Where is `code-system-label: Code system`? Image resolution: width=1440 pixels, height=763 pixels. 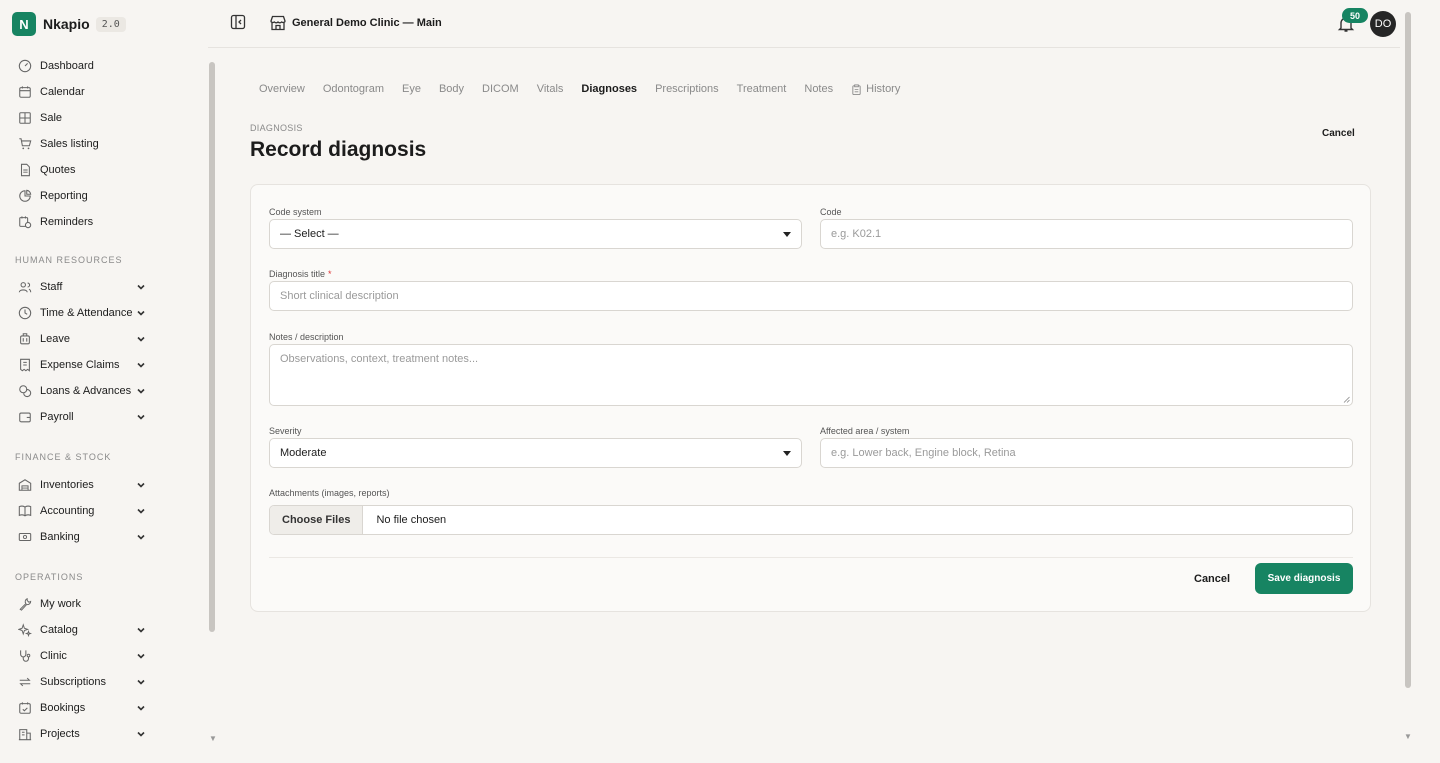 code-system-label: Code system is located at coordinates (295, 212).